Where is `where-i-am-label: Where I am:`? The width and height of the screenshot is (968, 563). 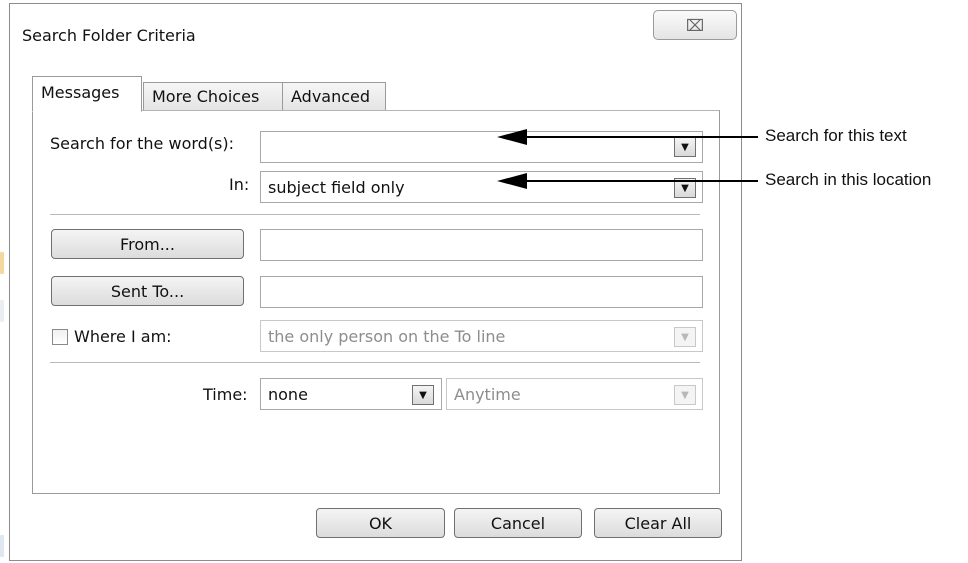
where-i-am-label: Where I am: is located at coordinates (123, 336).